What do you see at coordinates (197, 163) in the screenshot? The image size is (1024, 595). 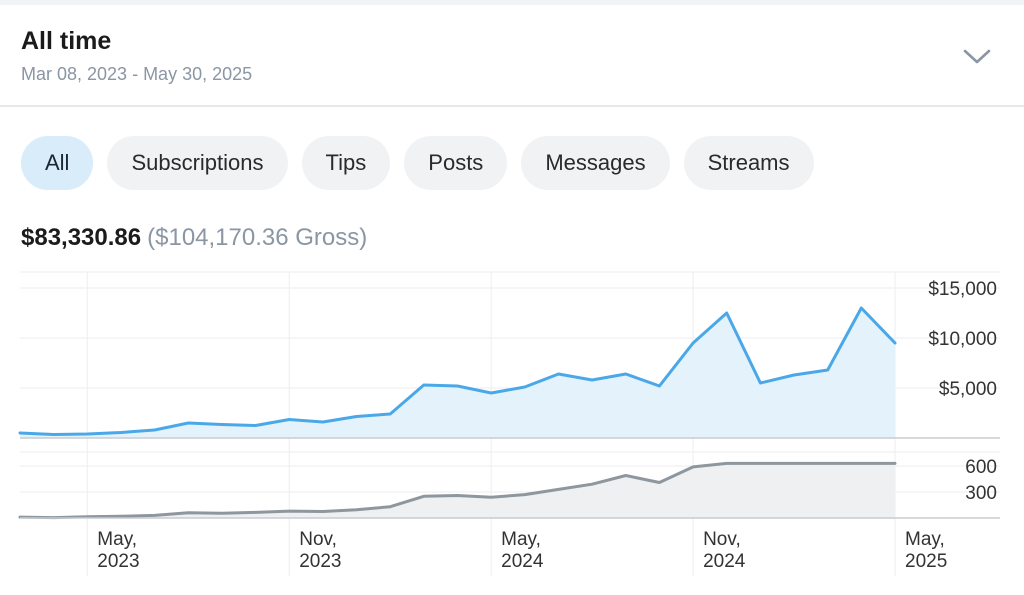 I see `filter-chip-subscriptions: Subscriptions` at bounding box center [197, 163].